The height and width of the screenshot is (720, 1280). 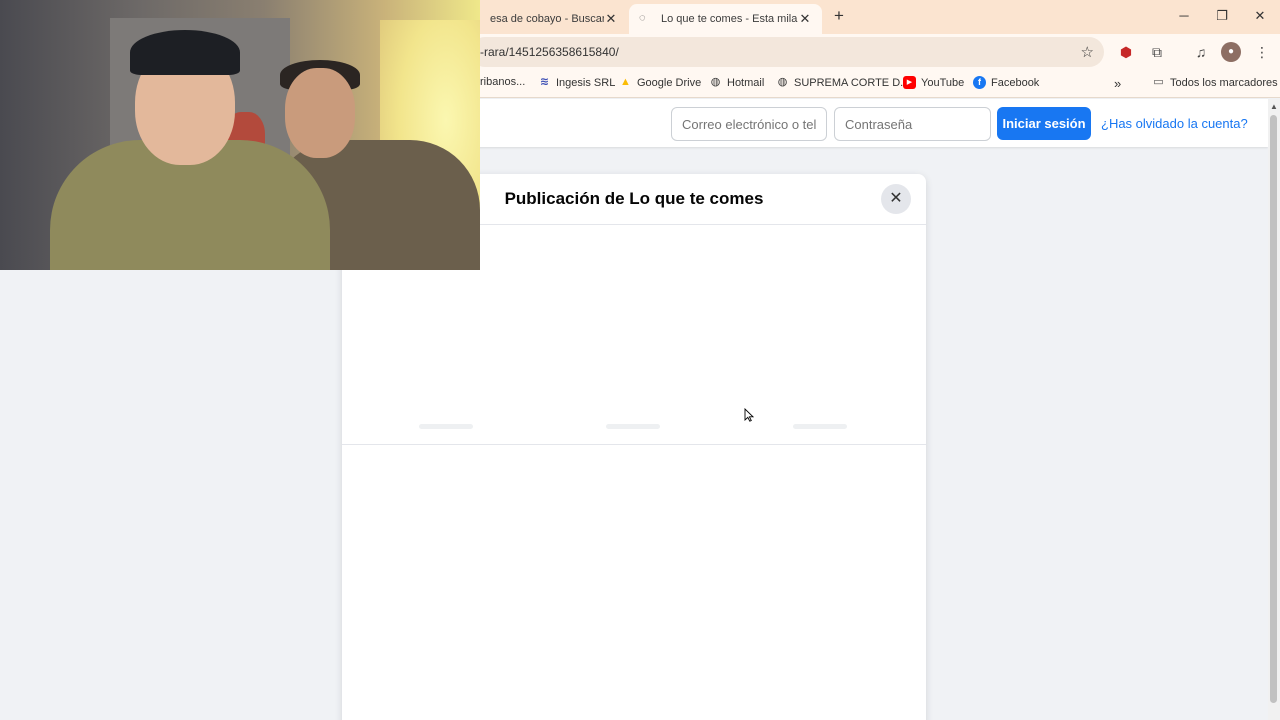 I want to click on menu-kebab-icon: ⋮, so click(x=1262, y=52).